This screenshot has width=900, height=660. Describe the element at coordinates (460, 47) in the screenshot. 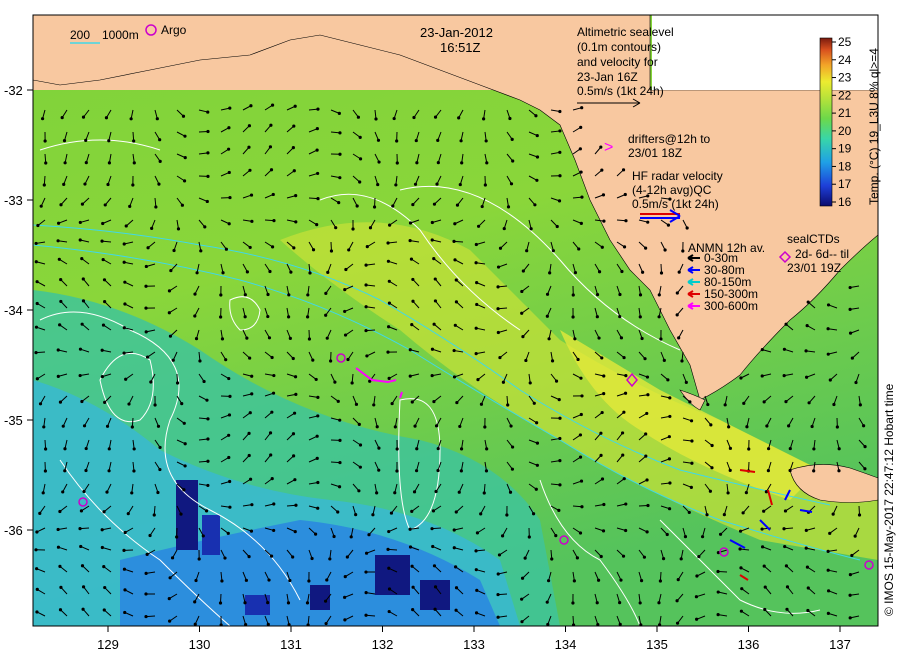

I see `map-time: 16:51Z` at that location.